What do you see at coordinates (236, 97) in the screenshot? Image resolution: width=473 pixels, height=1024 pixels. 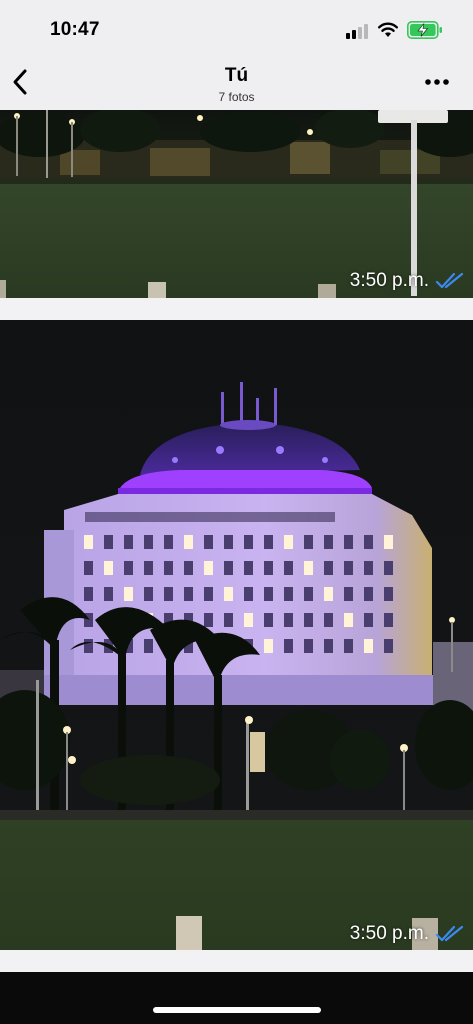 I see `photo-count: 7 fotos` at bounding box center [236, 97].